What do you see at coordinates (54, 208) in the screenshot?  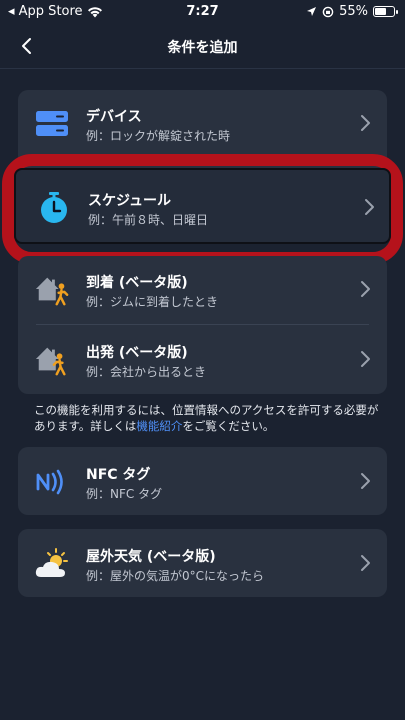 I see `stopwatch-icon` at bounding box center [54, 208].